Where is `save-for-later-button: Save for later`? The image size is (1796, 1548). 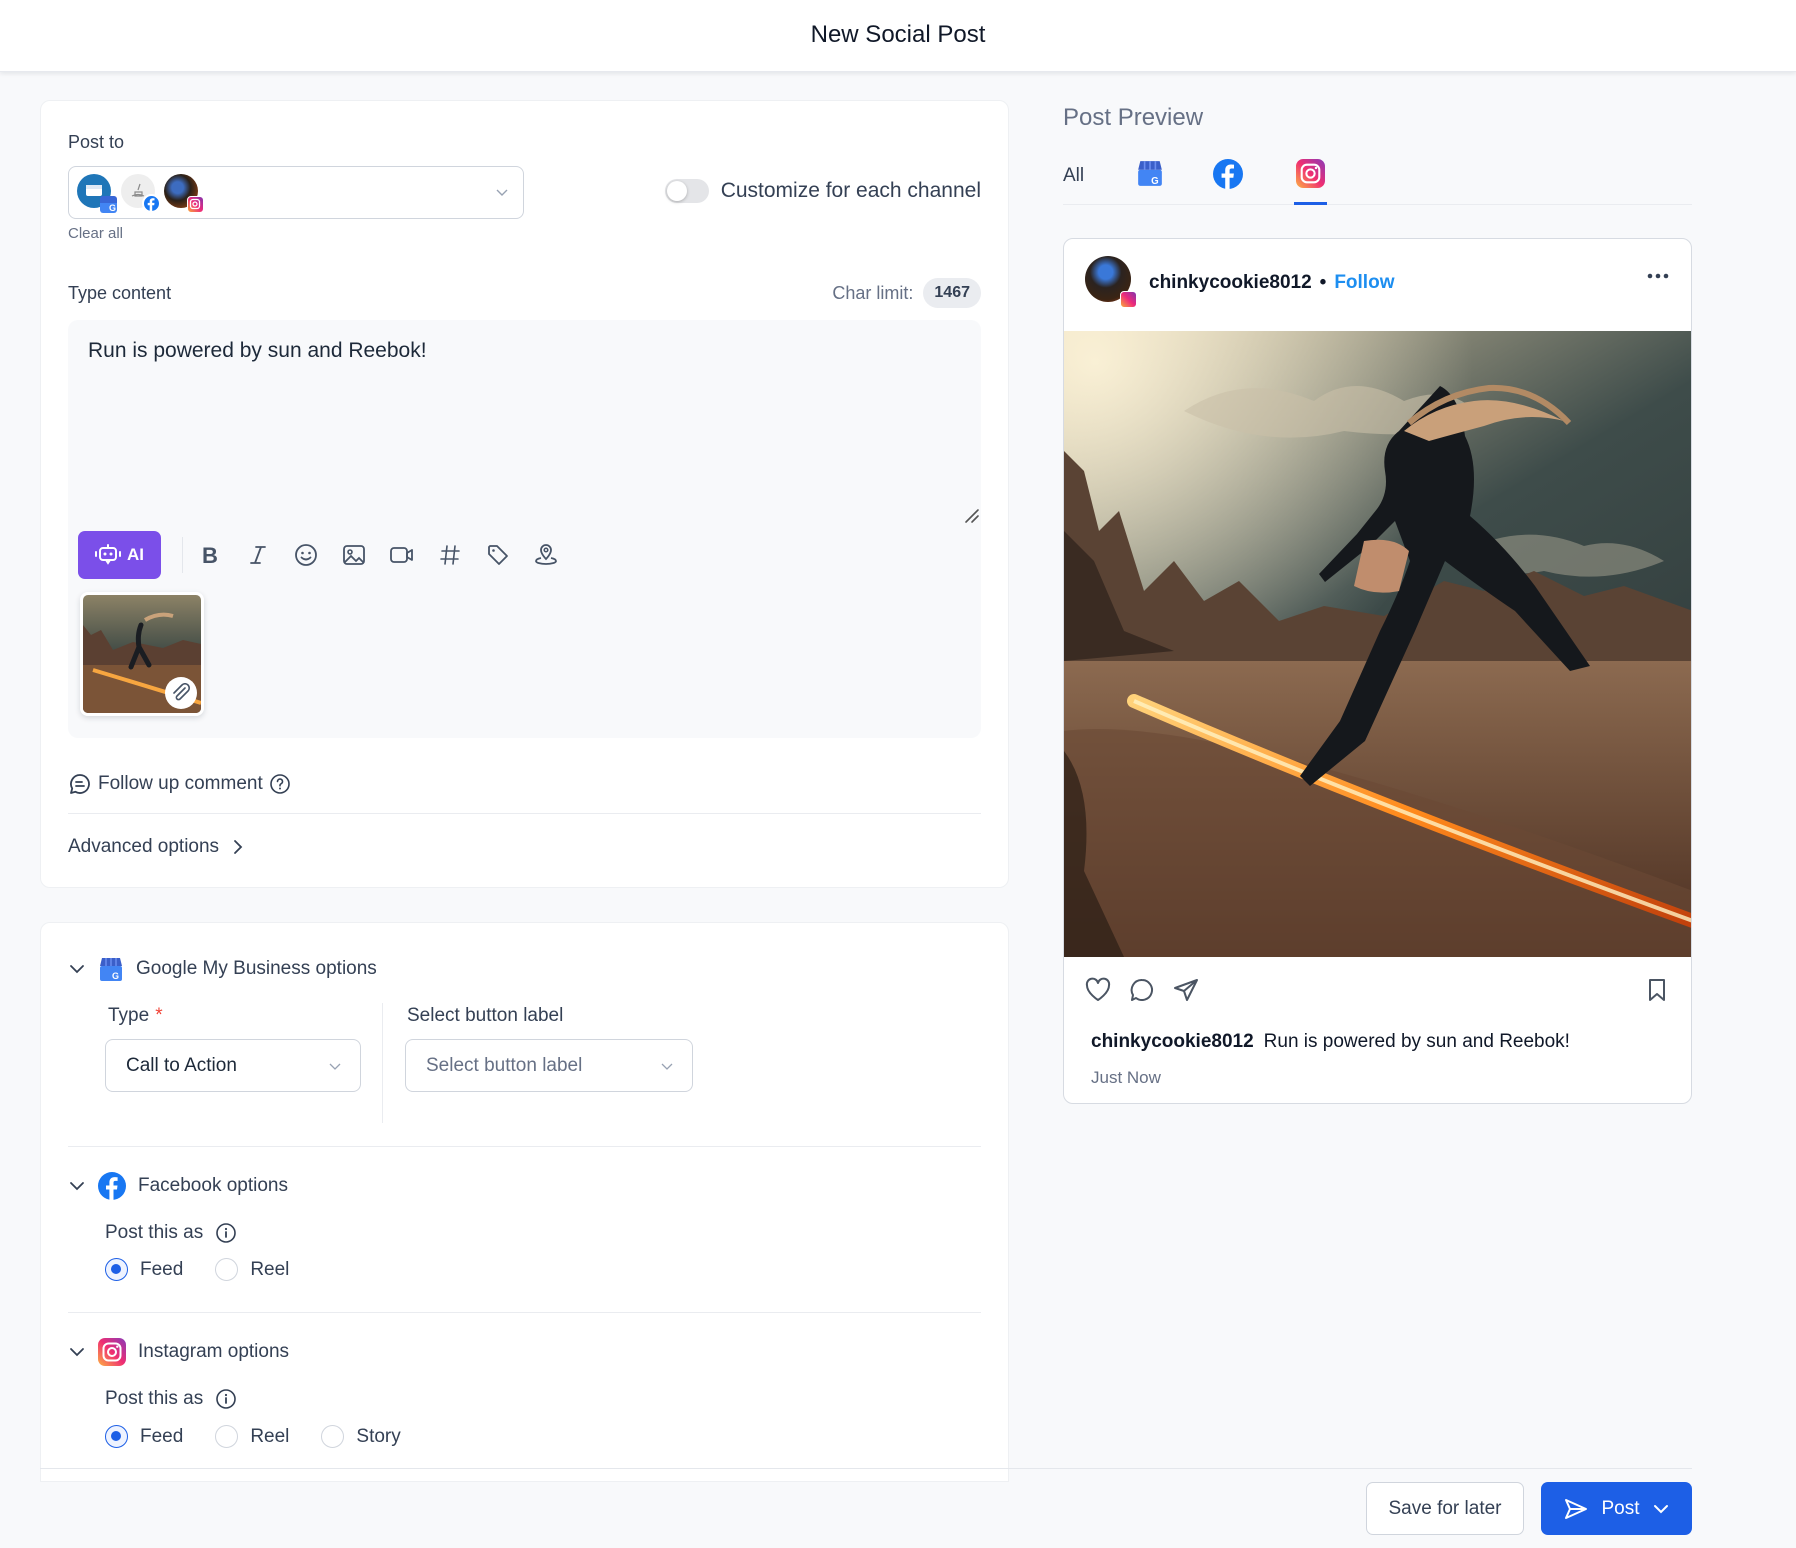 save-for-later-button: Save for later is located at coordinates (1445, 1508).